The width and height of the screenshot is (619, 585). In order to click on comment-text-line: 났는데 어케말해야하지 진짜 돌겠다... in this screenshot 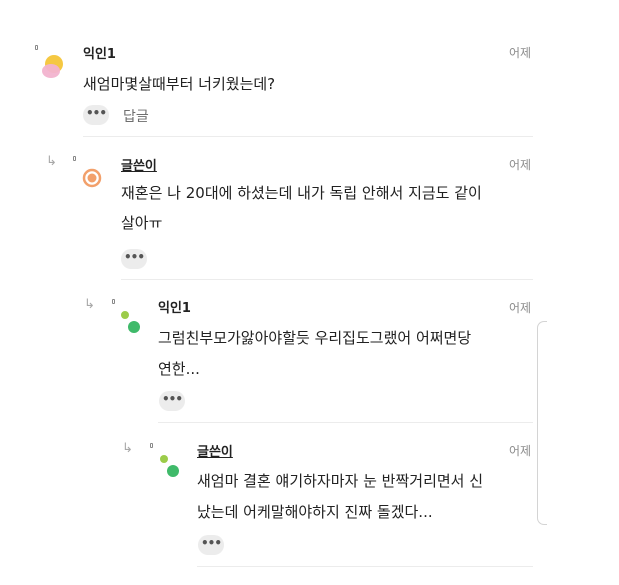, I will do `click(315, 512)`.